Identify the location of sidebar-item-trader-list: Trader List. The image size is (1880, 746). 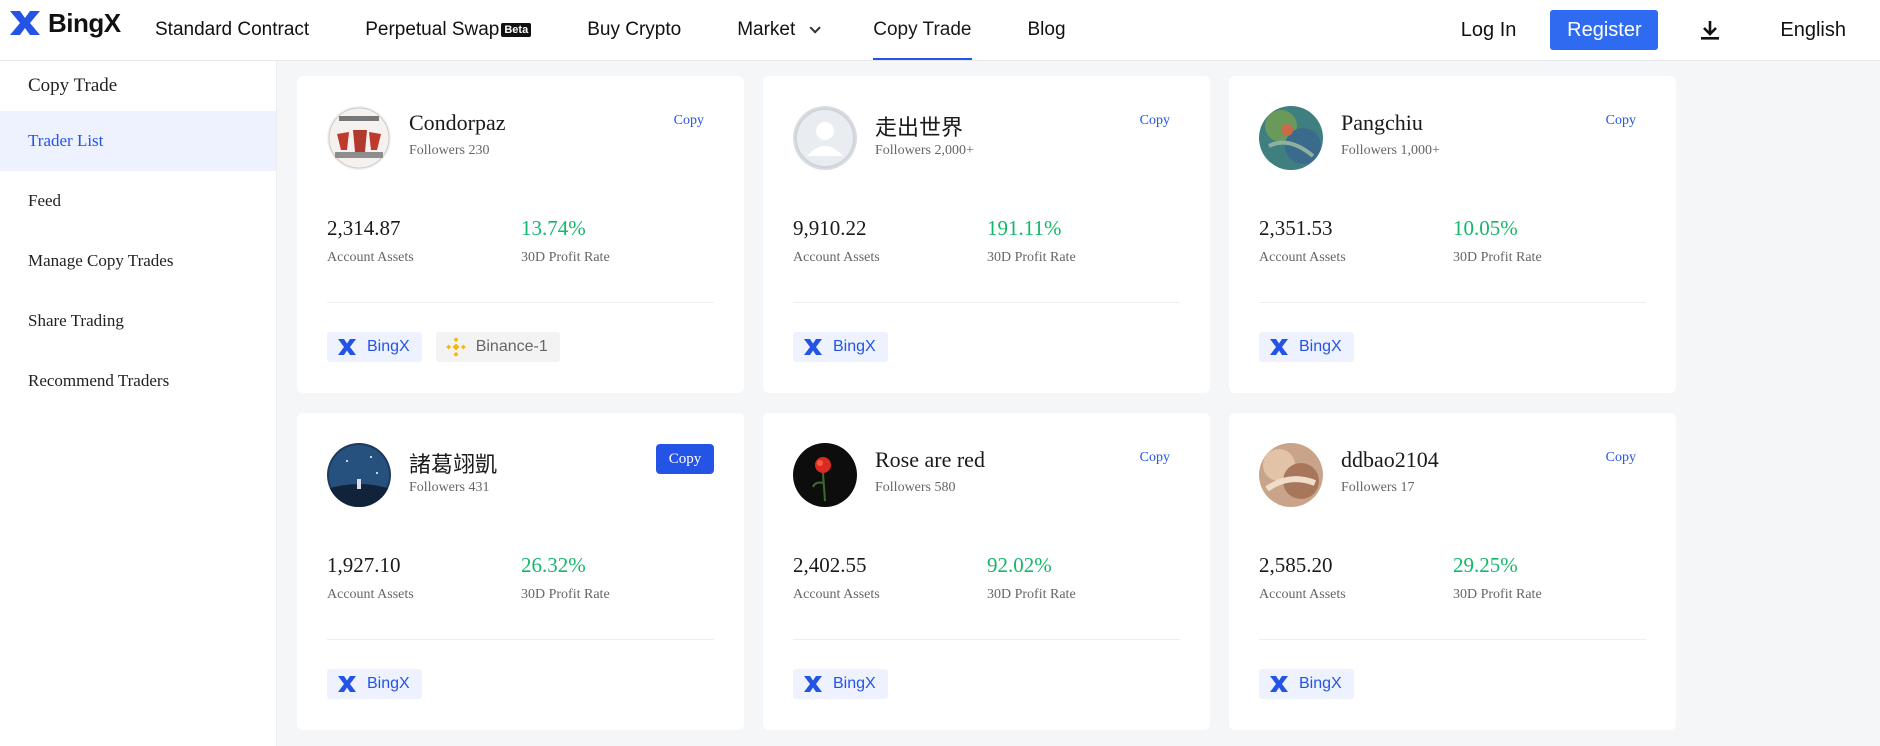
(138, 141).